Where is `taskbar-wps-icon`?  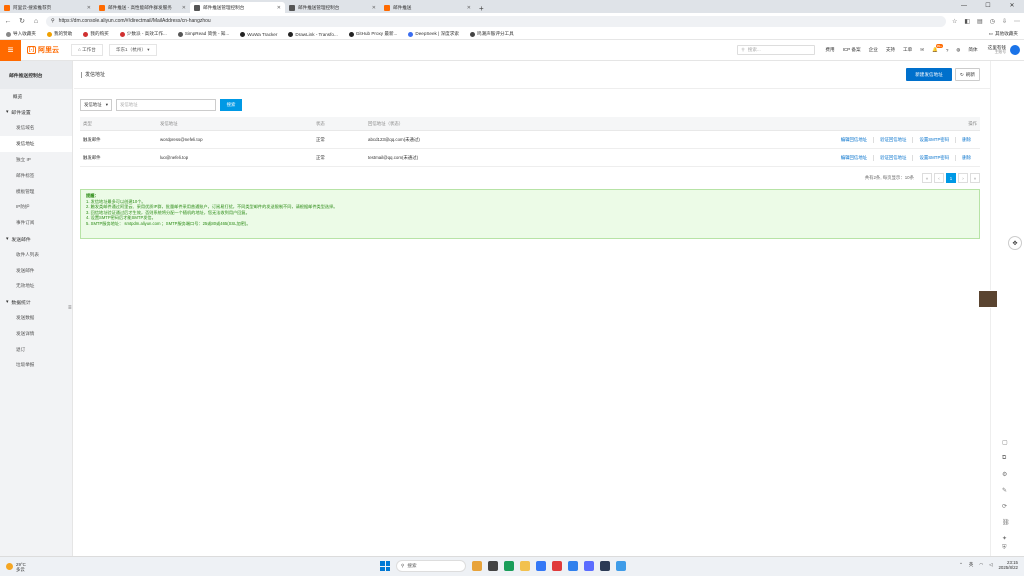
taskbar-wps-icon is located at coordinates (557, 566).